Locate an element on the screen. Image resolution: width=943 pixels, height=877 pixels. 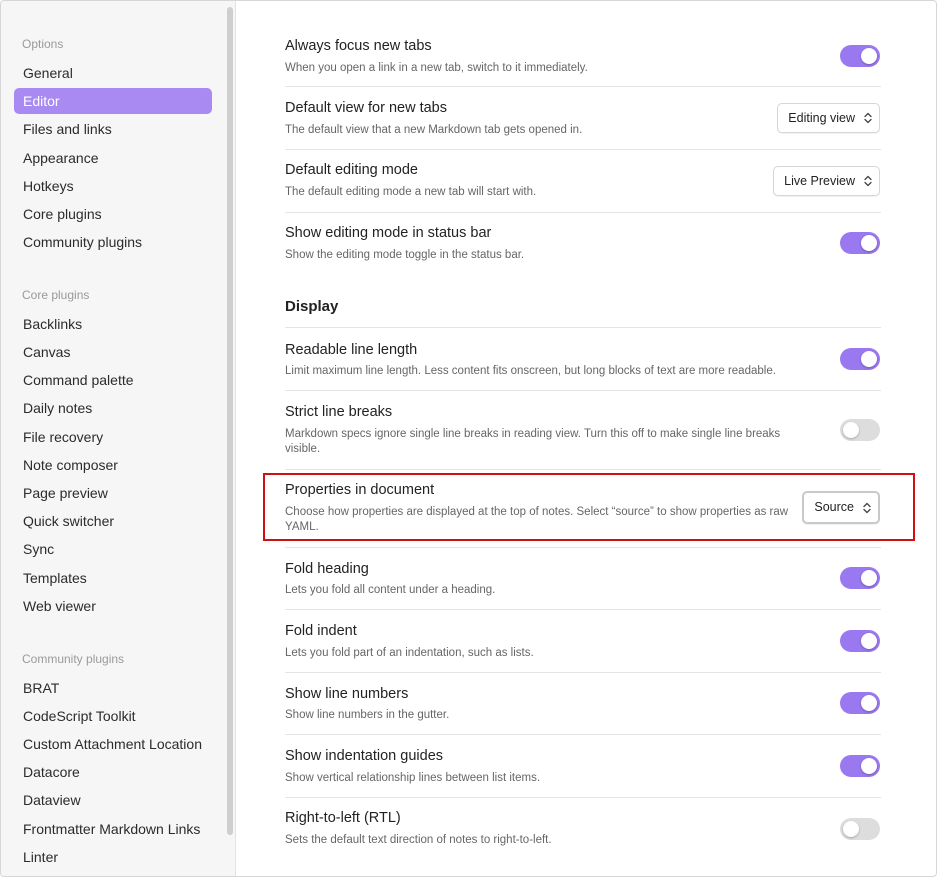
sidebar-heading-options: Options is located at coordinates (43, 44).